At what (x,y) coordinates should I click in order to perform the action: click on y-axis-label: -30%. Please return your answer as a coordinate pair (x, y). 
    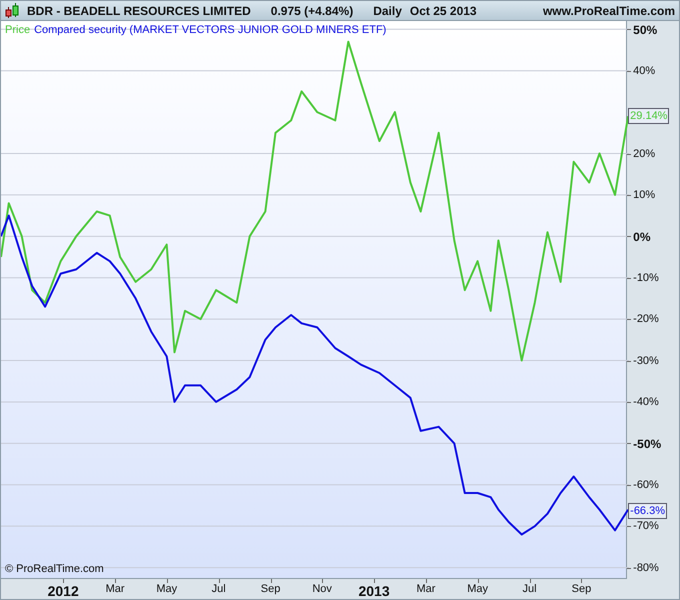
    Looking at the image, I should click on (646, 361).